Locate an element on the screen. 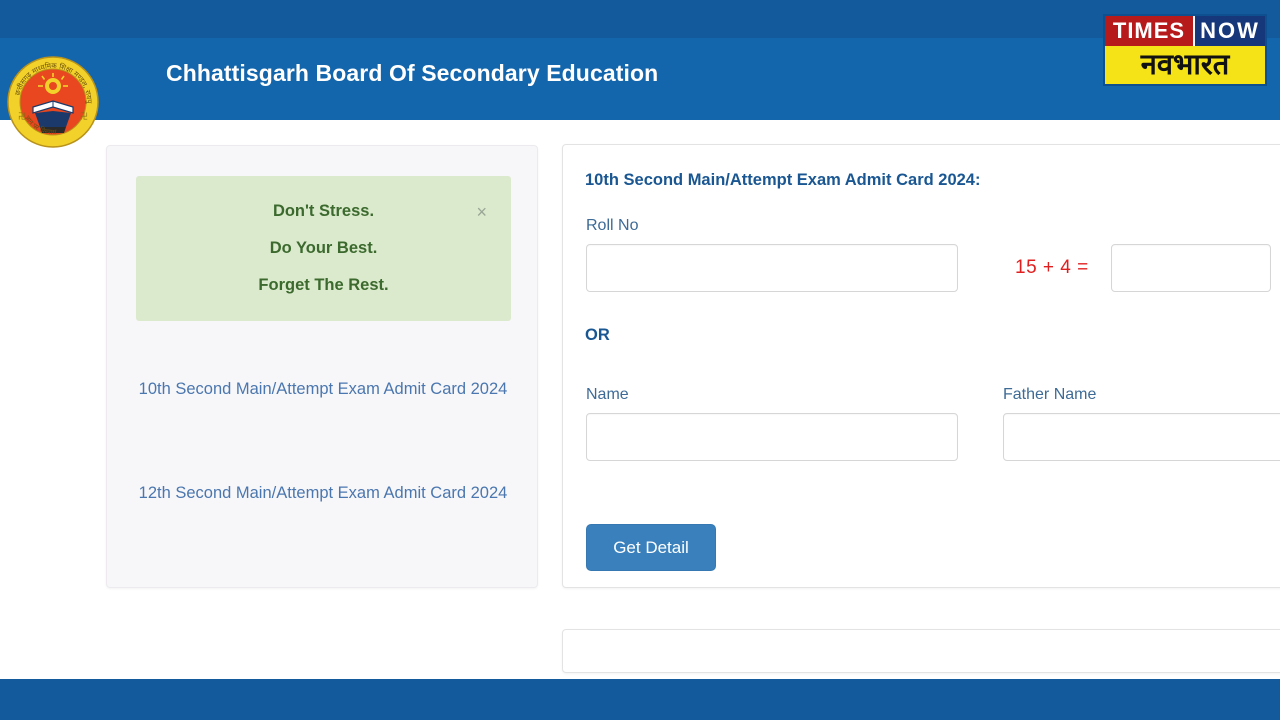 Image resolution: width=1280 pixels, height=720 pixels. svg-text: 卍 is located at coordinates (84, 116).